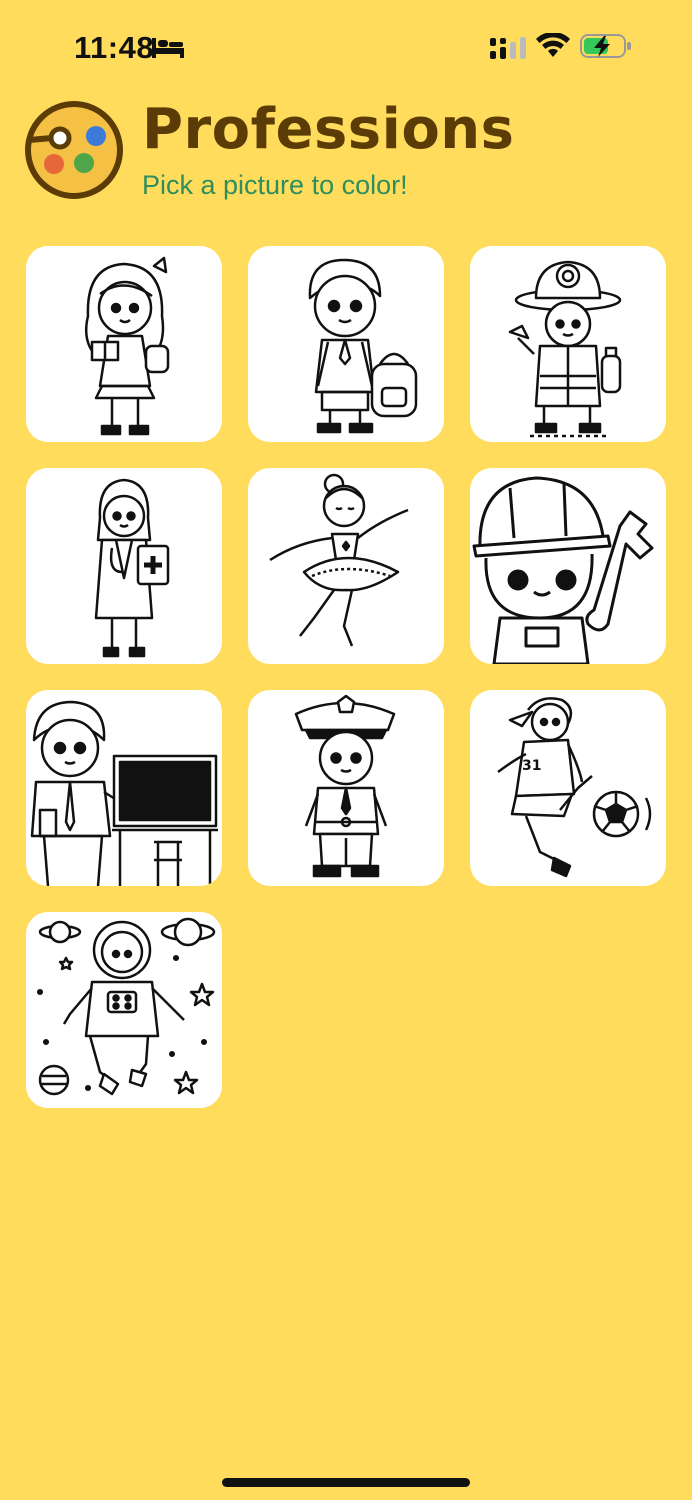 This screenshot has width=692, height=1500. I want to click on teacher-illustration, so click(124, 793).